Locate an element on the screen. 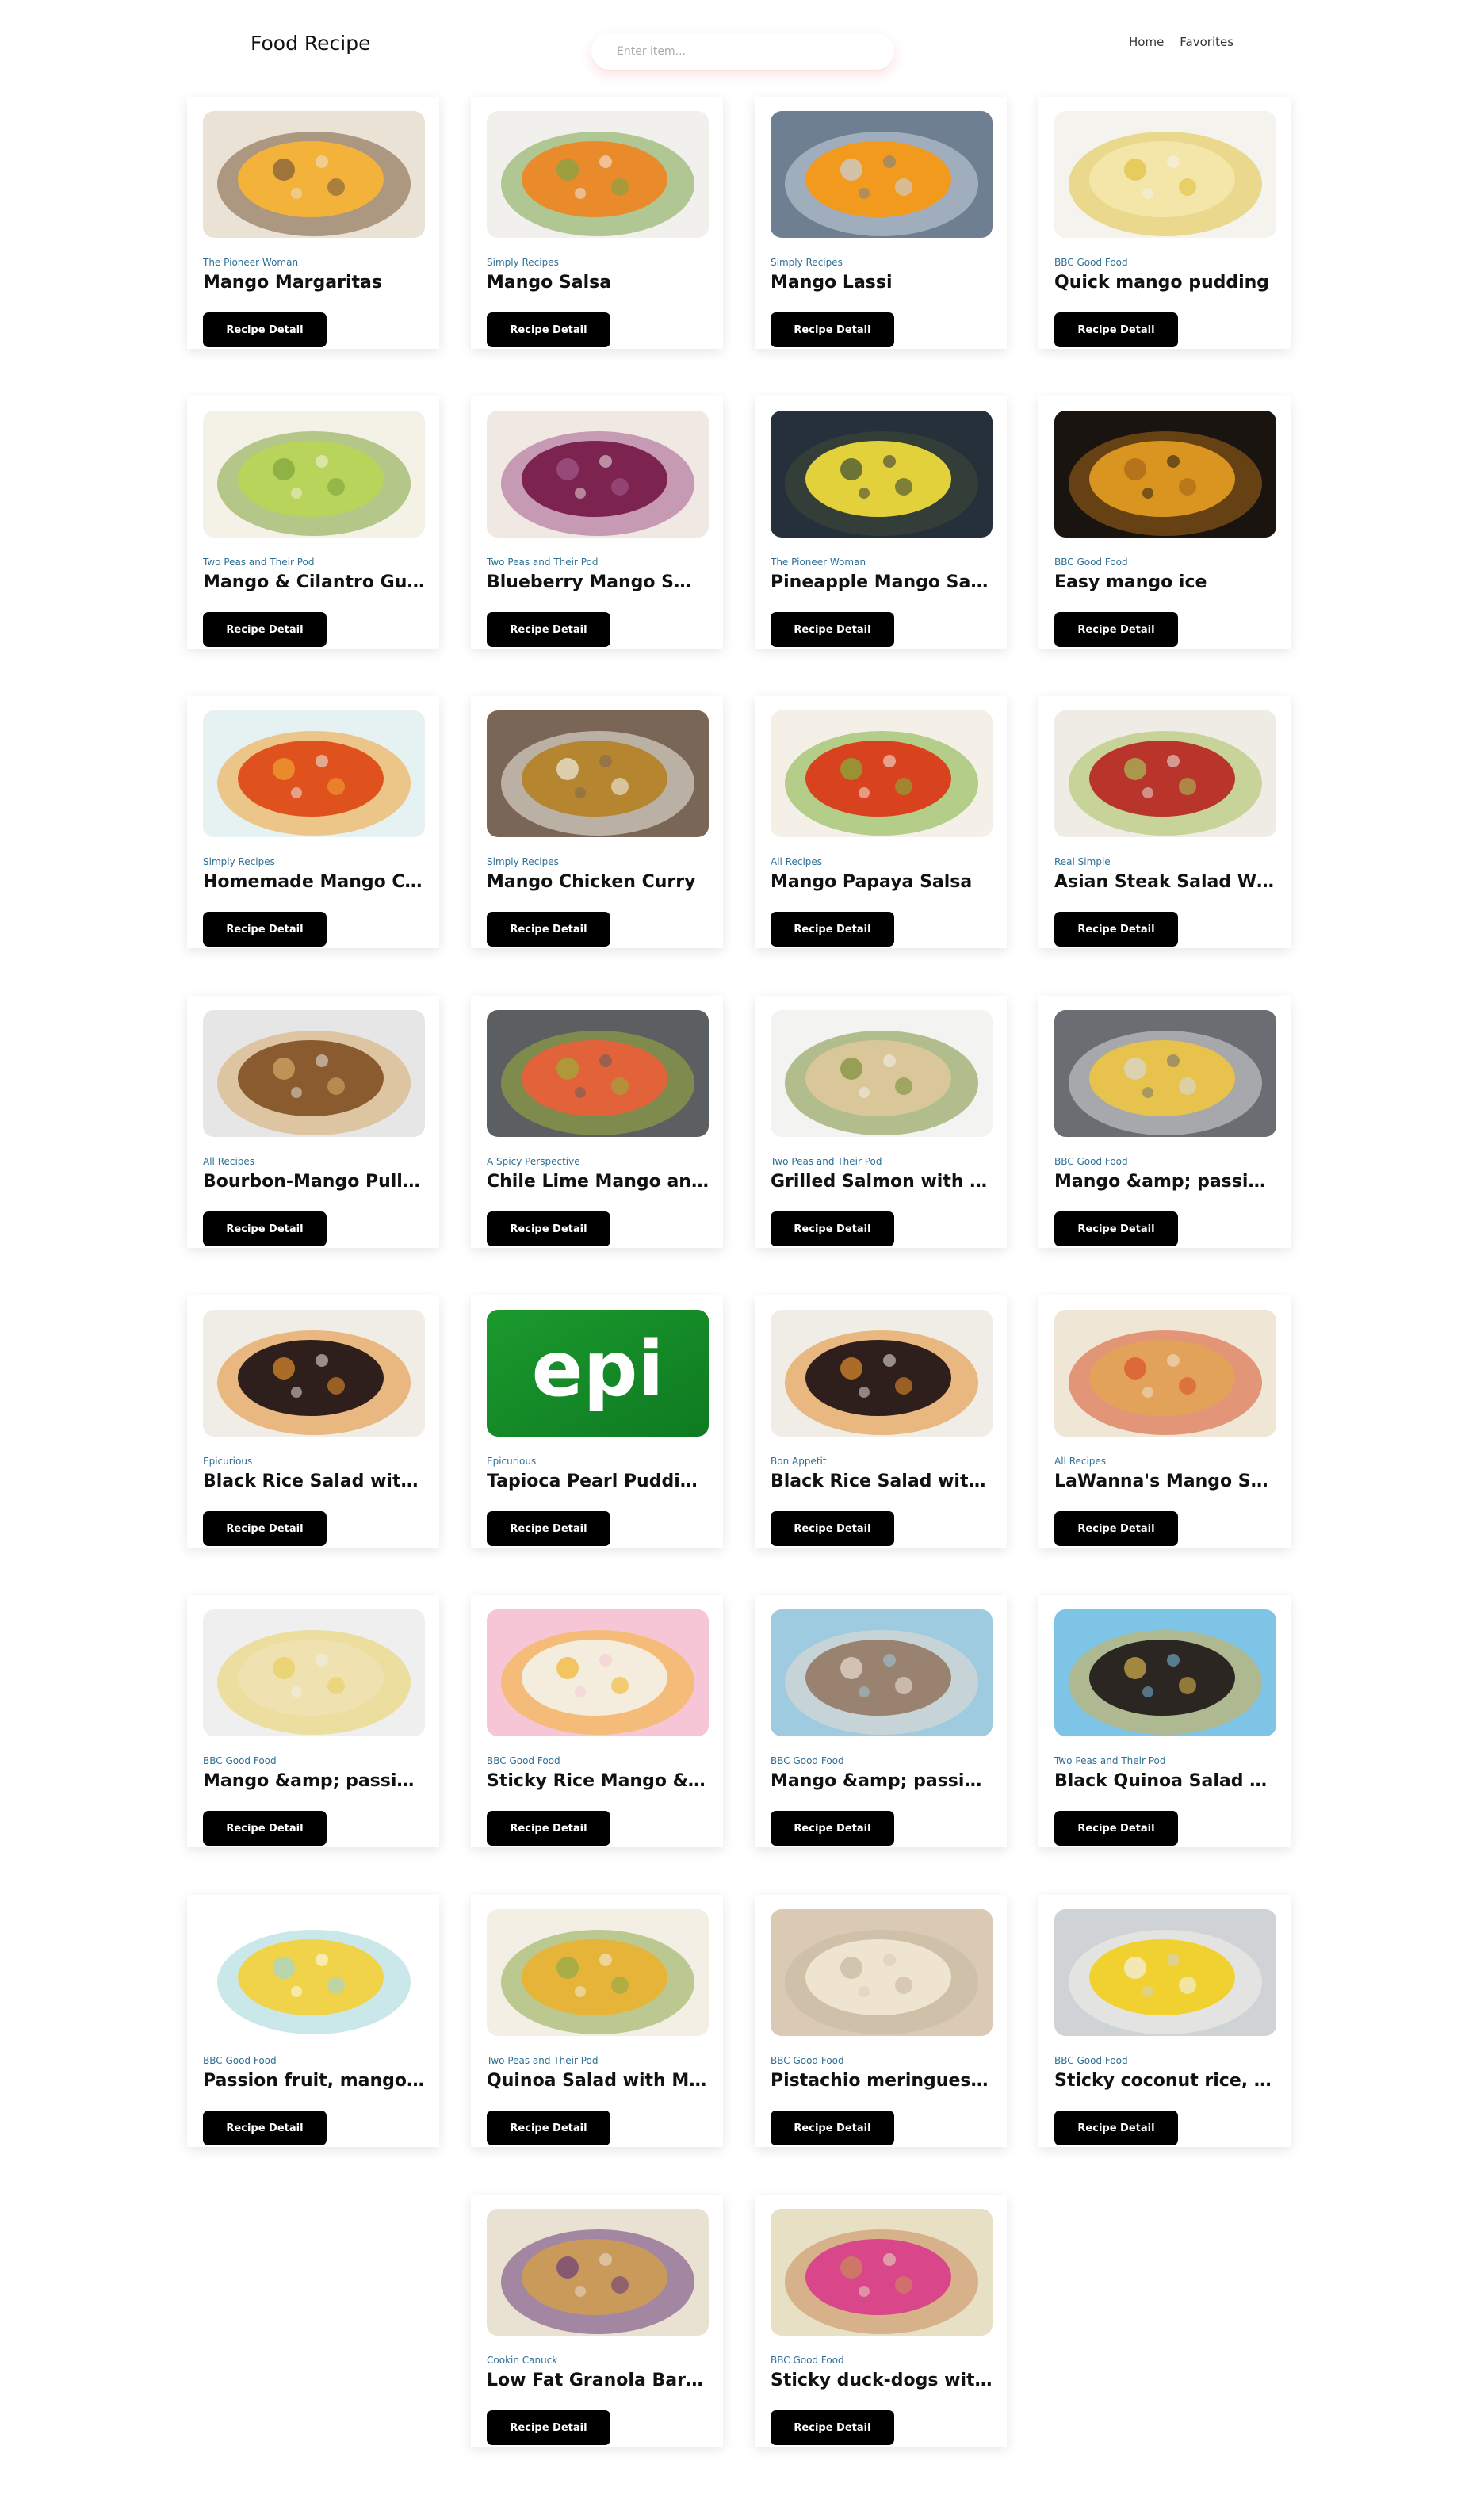 This screenshot has height=2499, width=1484. recipe-publisher: Cookin Canuck is located at coordinates (522, 2360).